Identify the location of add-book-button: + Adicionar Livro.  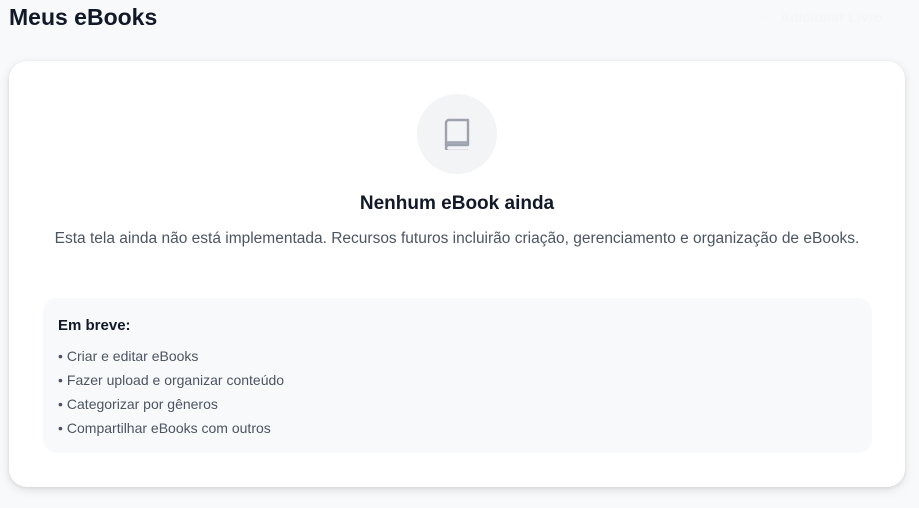
(823, 17).